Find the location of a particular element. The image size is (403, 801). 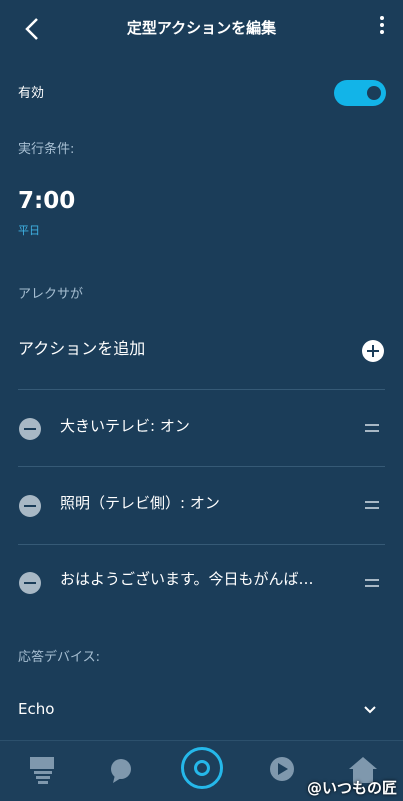

chevron-down-icon is located at coordinates (370, 710).